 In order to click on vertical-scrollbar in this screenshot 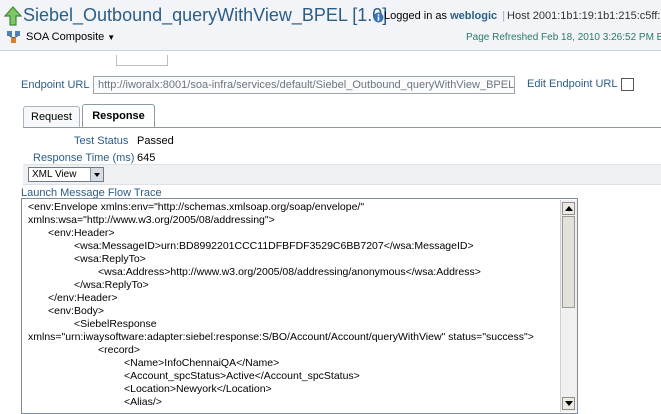, I will do `click(568, 306)`.